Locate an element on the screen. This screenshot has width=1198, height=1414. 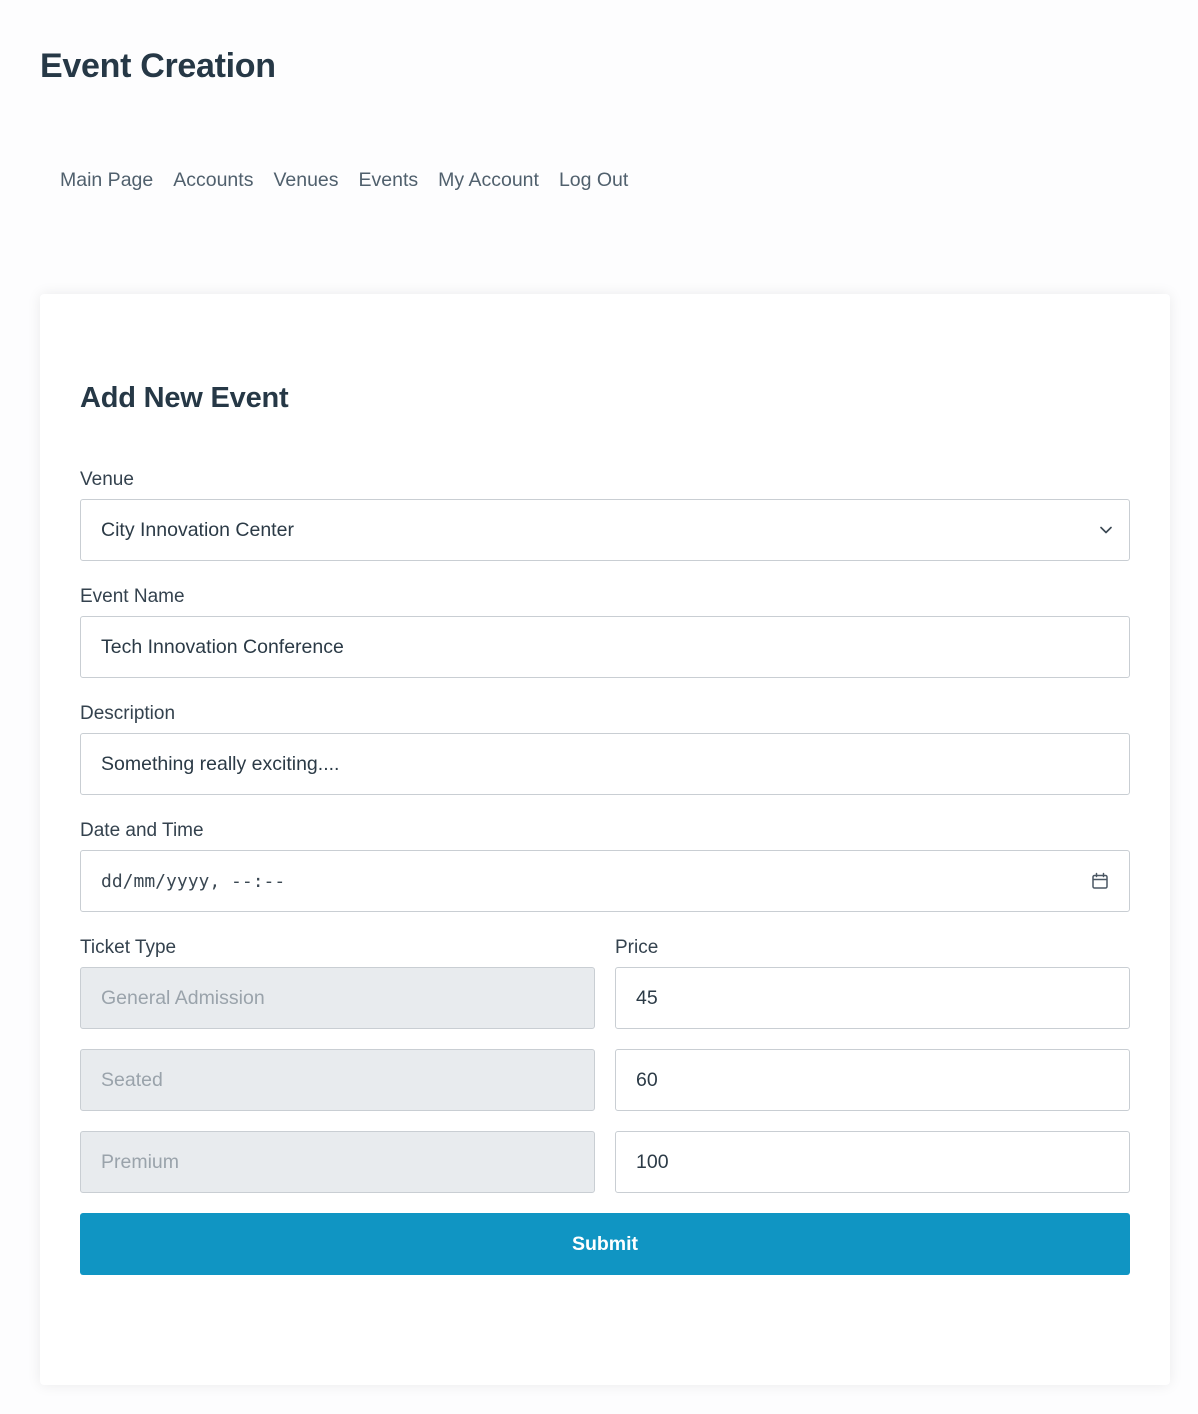
nav-link-accounts: Accounts is located at coordinates (213, 180).